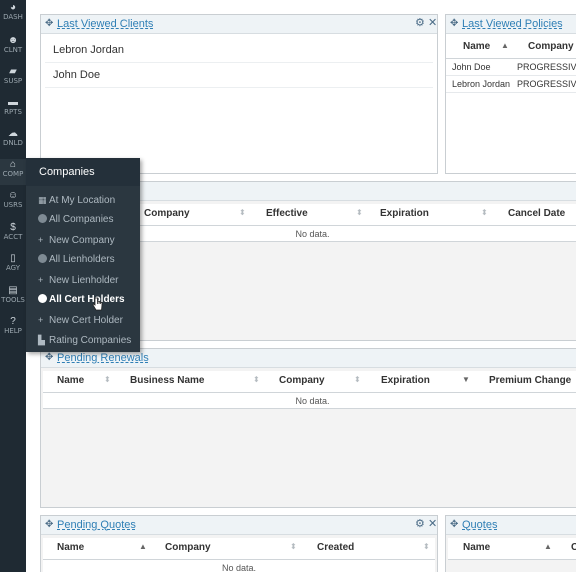 This screenshot has width=576, height=572. Describe the element at coordinates (13, 172) in the screenshot. I see `sidebar-item-comp: ⌂ COMP` at that location.